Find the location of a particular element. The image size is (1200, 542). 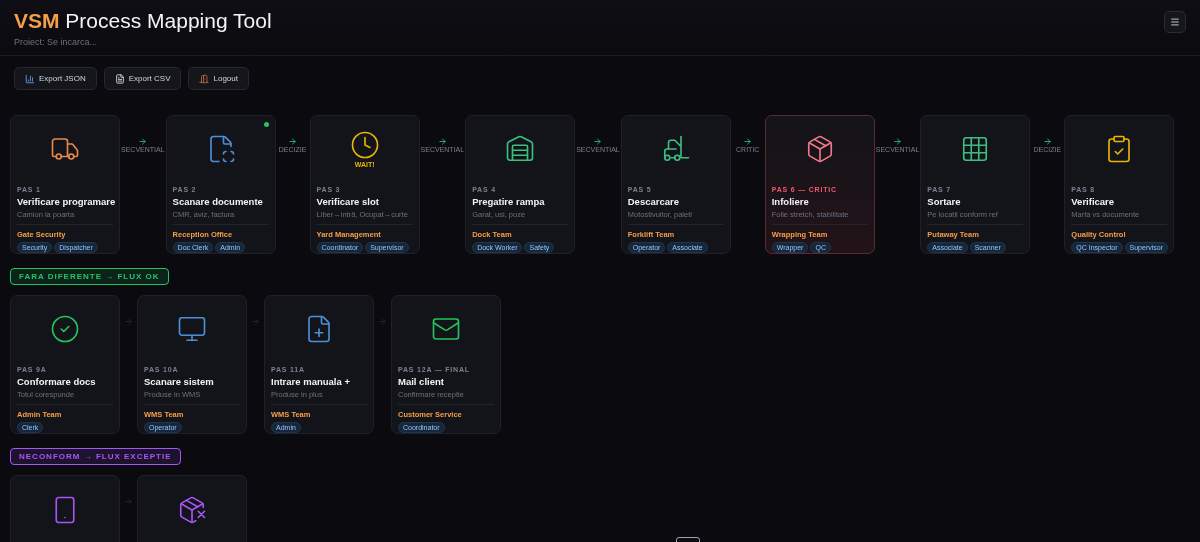

step-card is located at coordinates (192, 508).